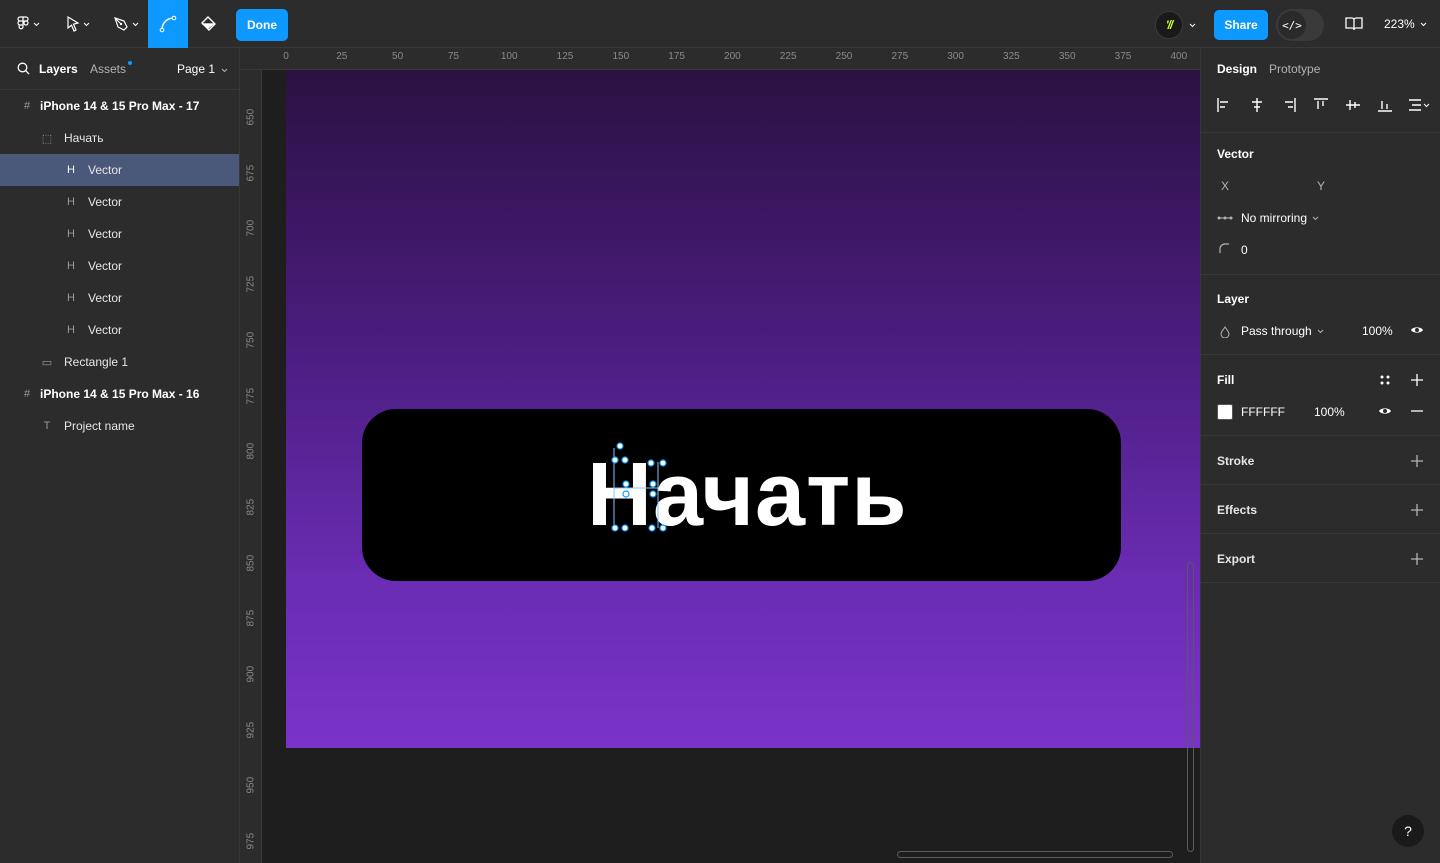 This screenshot has height=863, width=1440. What do you see at coordinates (1280, 218) in the screenshot?
I see `mirroring-dropdown: No mirroring` at bounding box center [1280, 218].